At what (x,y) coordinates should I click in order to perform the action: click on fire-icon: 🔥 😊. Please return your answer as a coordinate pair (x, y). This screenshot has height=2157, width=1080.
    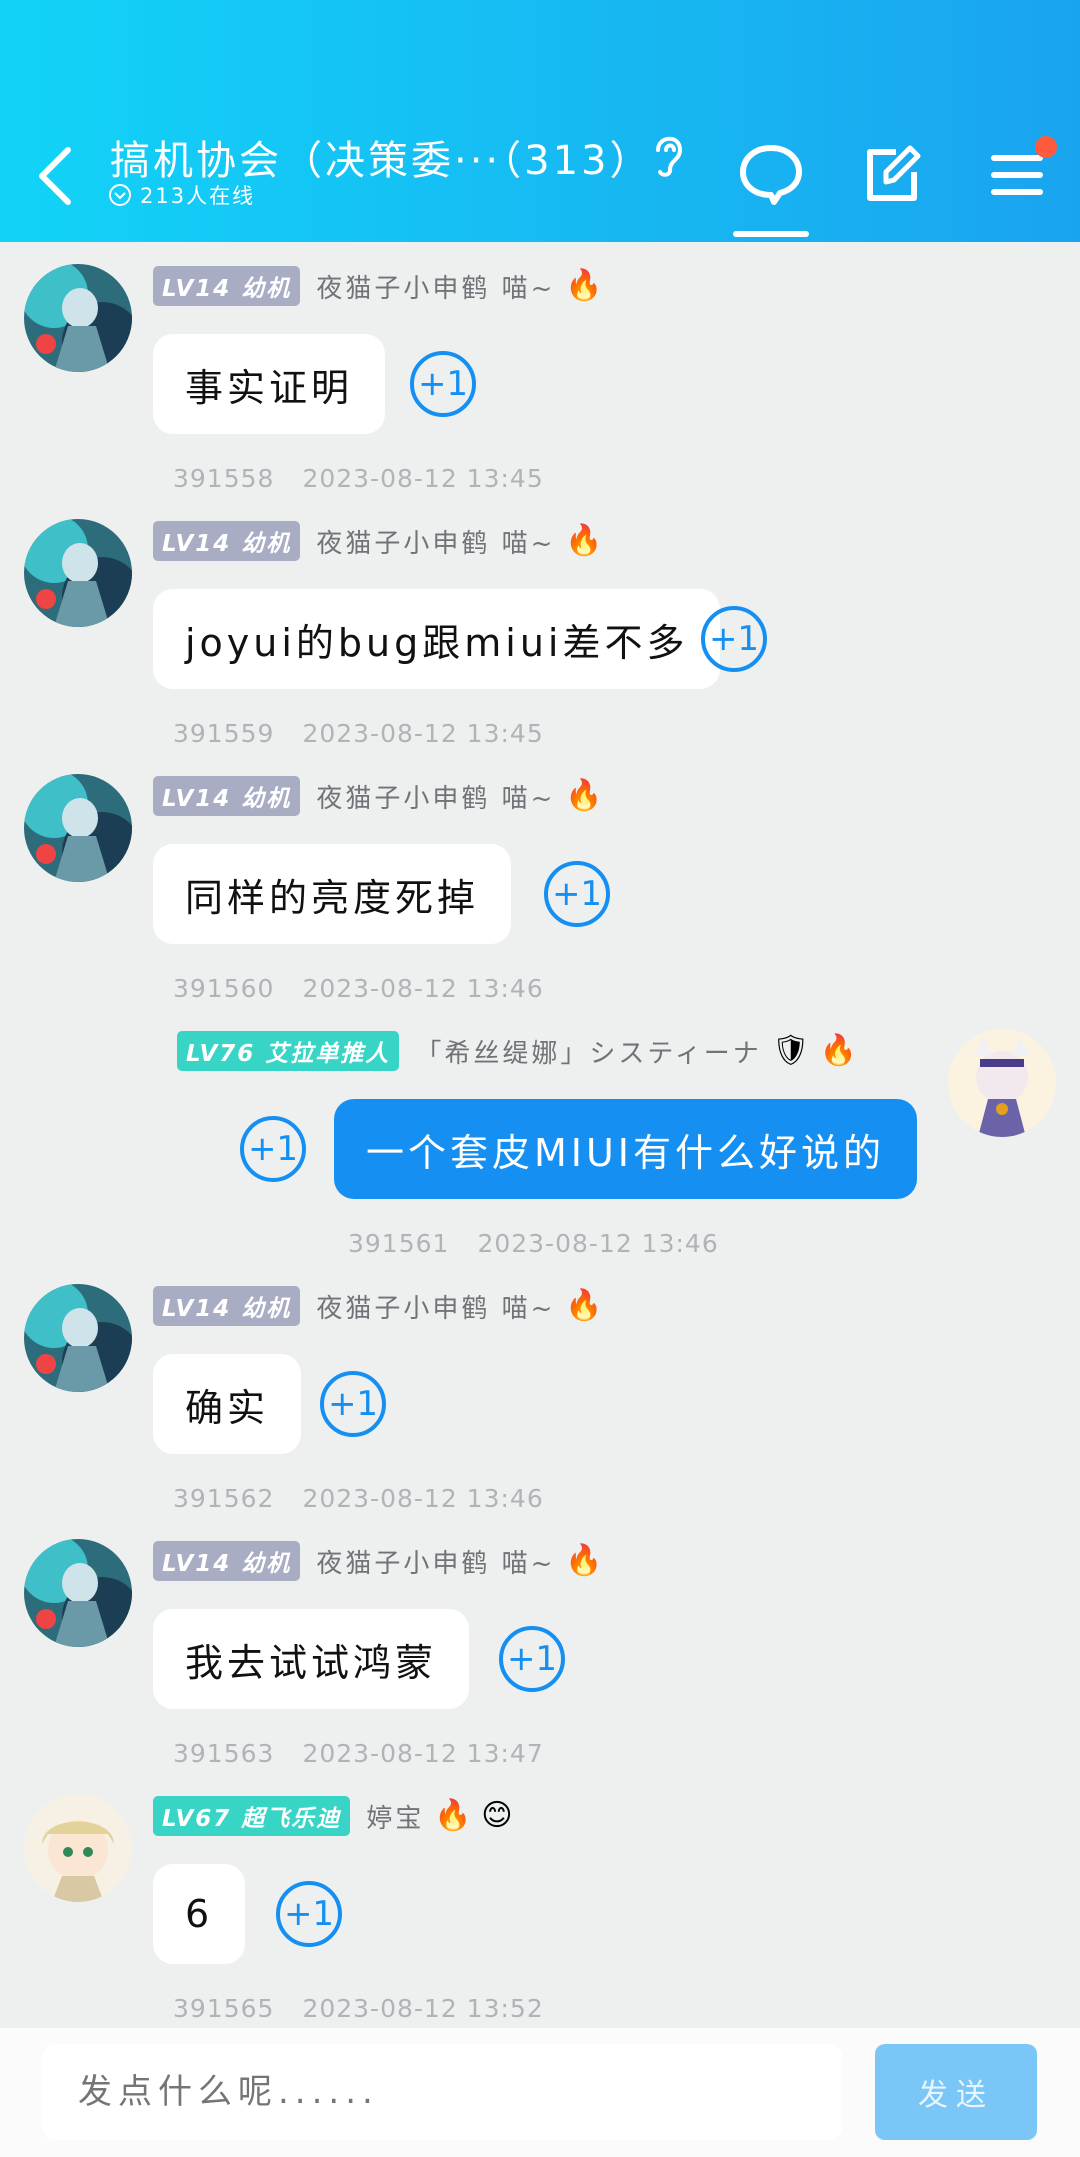
    Looking at the image, I should click on (473, 1815).